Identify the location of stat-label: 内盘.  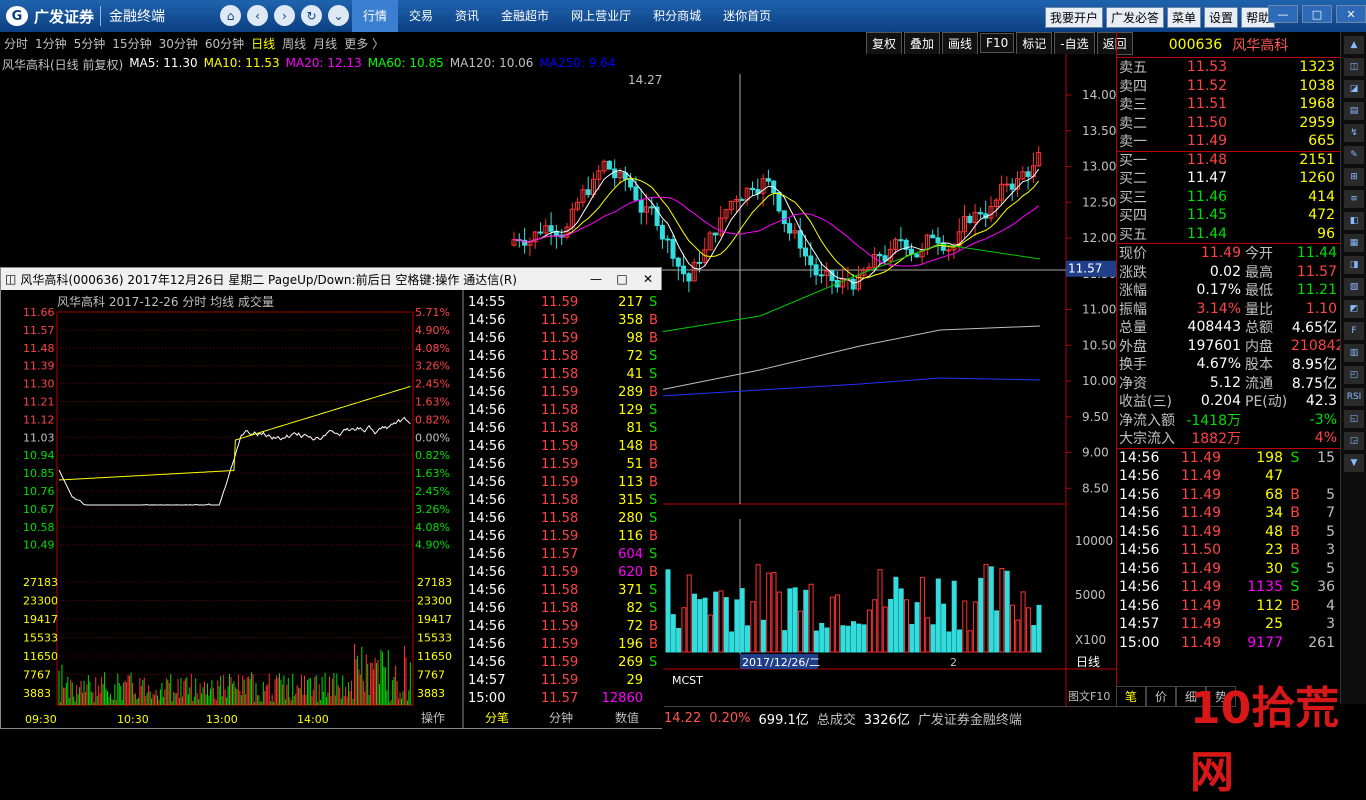
(1259, 346).